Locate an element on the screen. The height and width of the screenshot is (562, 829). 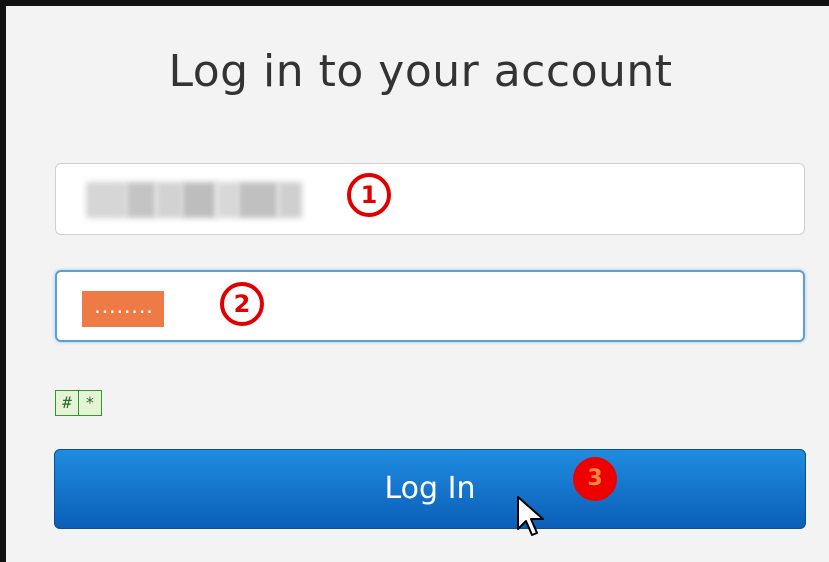
redacted-username-value is located at coordinates (206, 200).